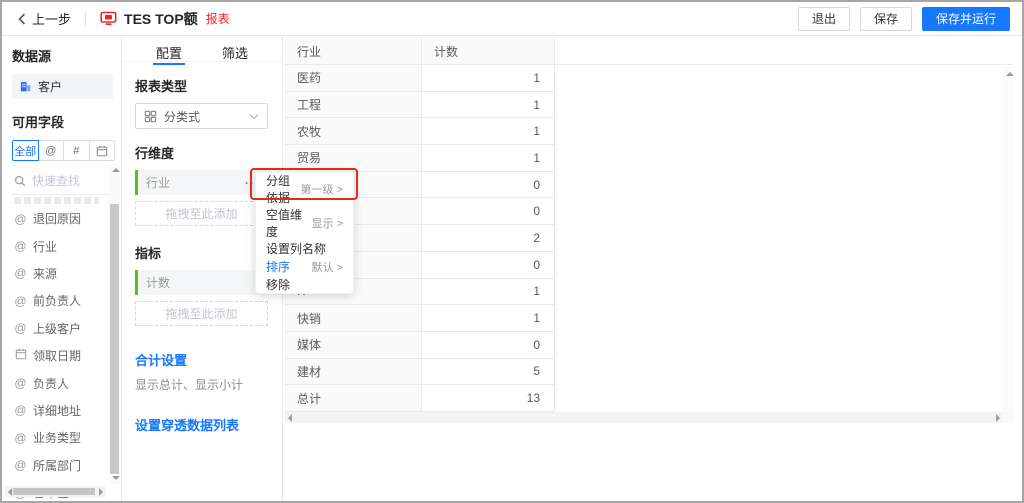  What do you see at coordinates (644, 417) in the screenshot?
I see `grid-horizontal-scrollbar` at bounding box center [644, 417].